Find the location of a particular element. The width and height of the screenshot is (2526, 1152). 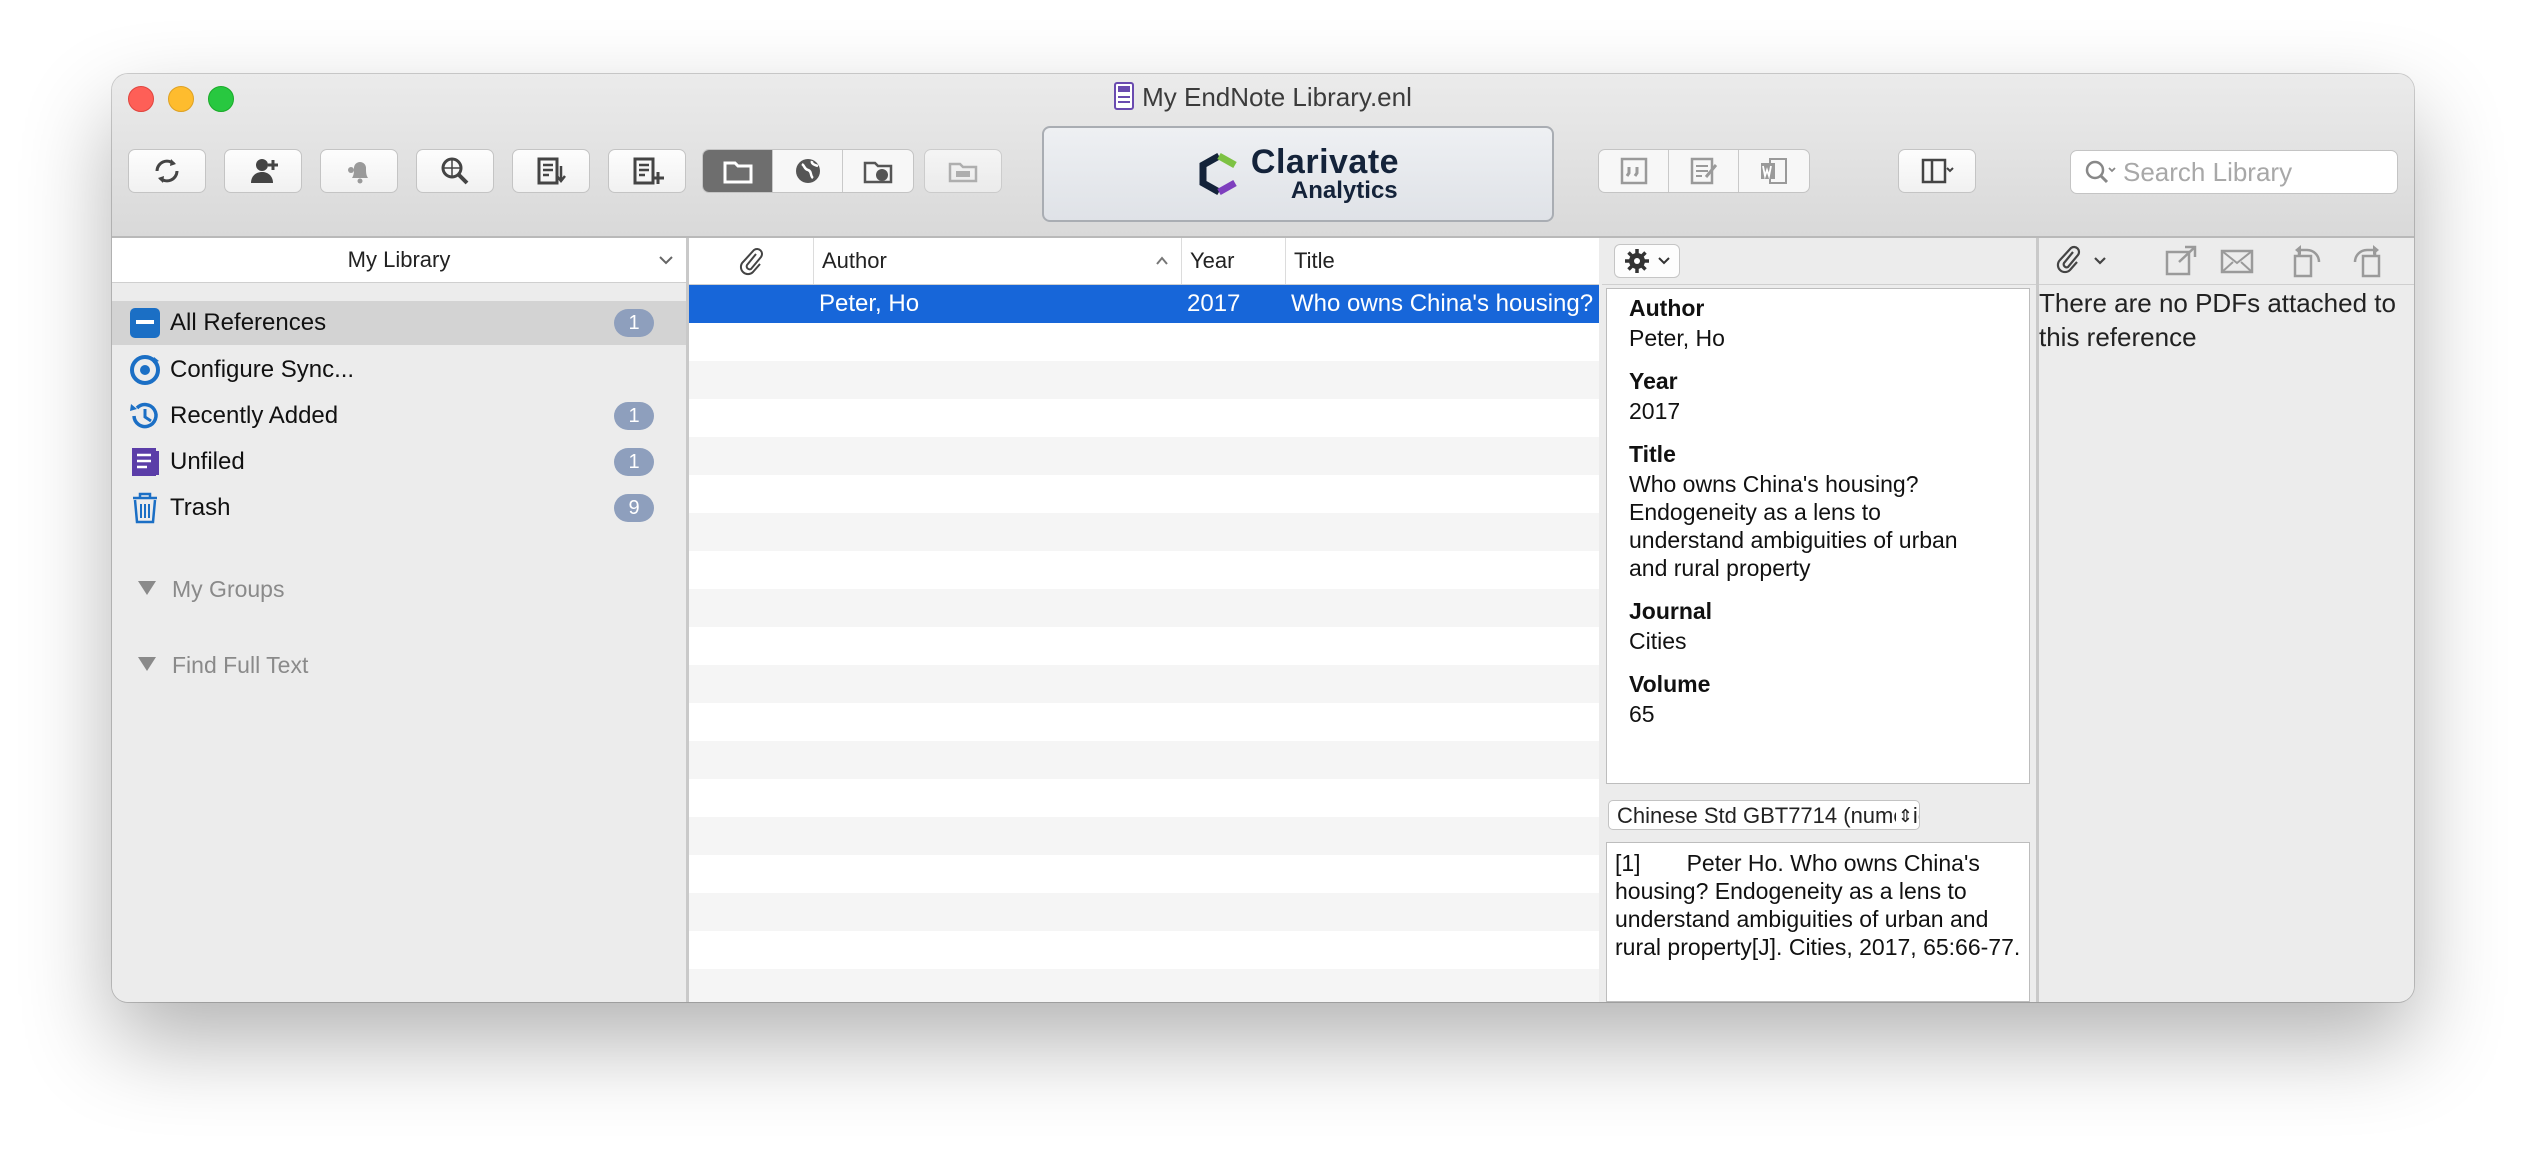

field-name-year: Year is located at coordinates (1653, 381).